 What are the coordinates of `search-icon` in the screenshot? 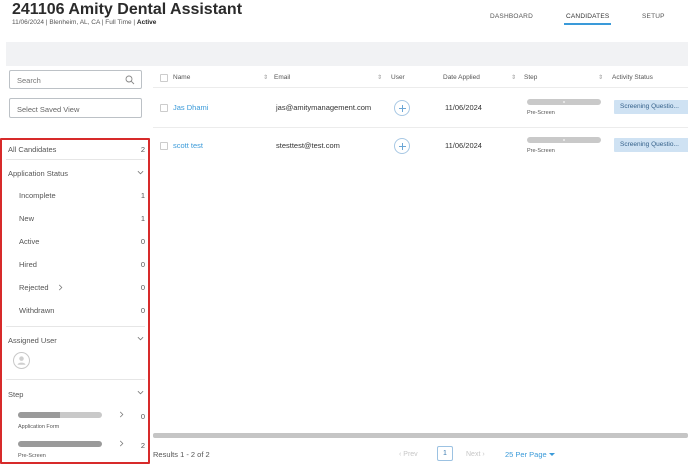 It's located at (130, 80).